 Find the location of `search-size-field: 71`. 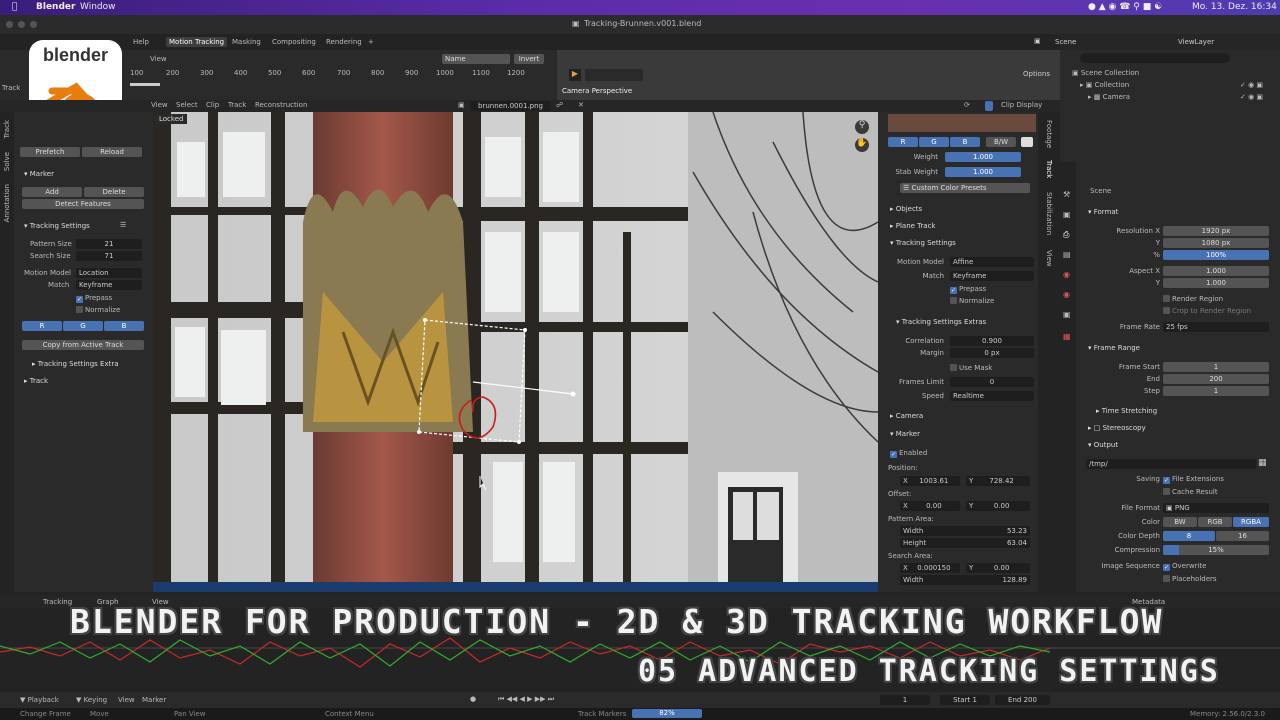

search-size-field: 71 is located at coordinates (109, 256).